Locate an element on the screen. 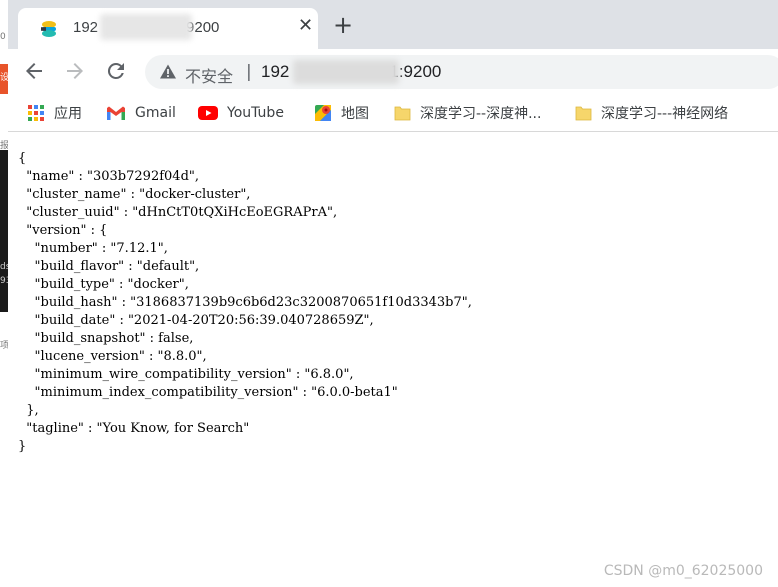 The image size is (778, 587). edge-dark-block is located at coordinates (4, 231).